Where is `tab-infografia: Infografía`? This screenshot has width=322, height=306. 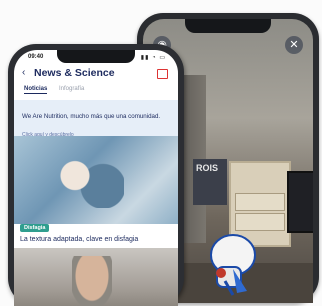 tab-infografia: Infografía is located at coordinates (71, 89).